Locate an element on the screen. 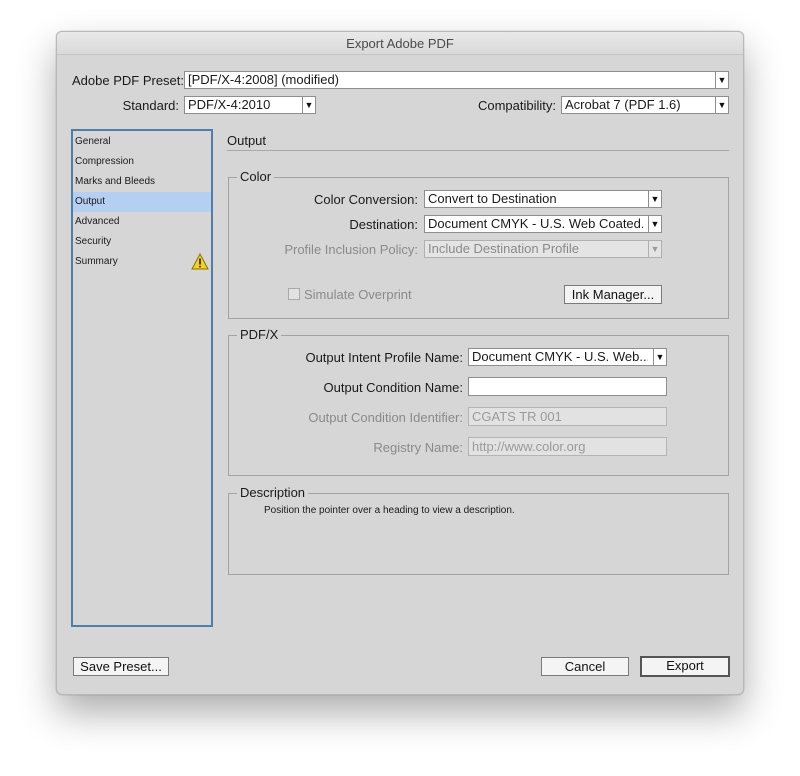  sidebar-item-summary: Summary is located at coordinates (142, 262).